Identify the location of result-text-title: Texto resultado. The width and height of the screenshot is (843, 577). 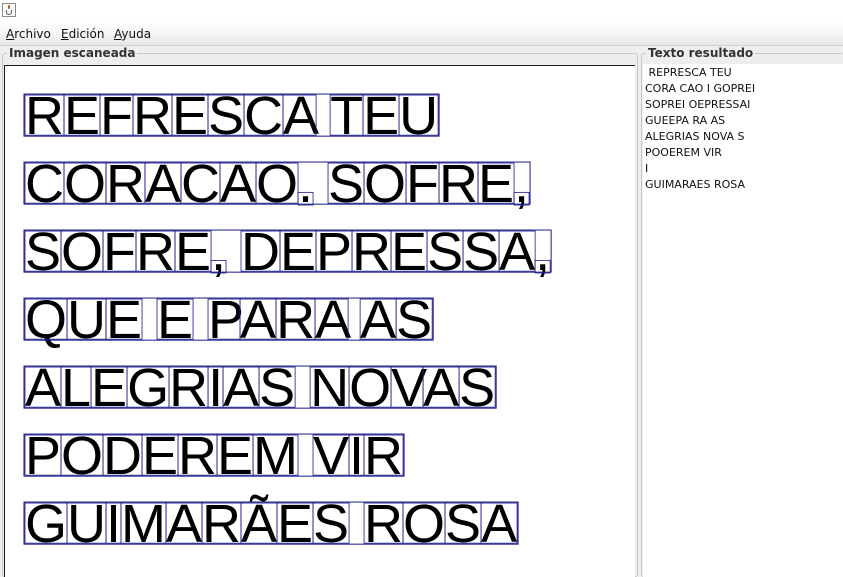
(701, 53).